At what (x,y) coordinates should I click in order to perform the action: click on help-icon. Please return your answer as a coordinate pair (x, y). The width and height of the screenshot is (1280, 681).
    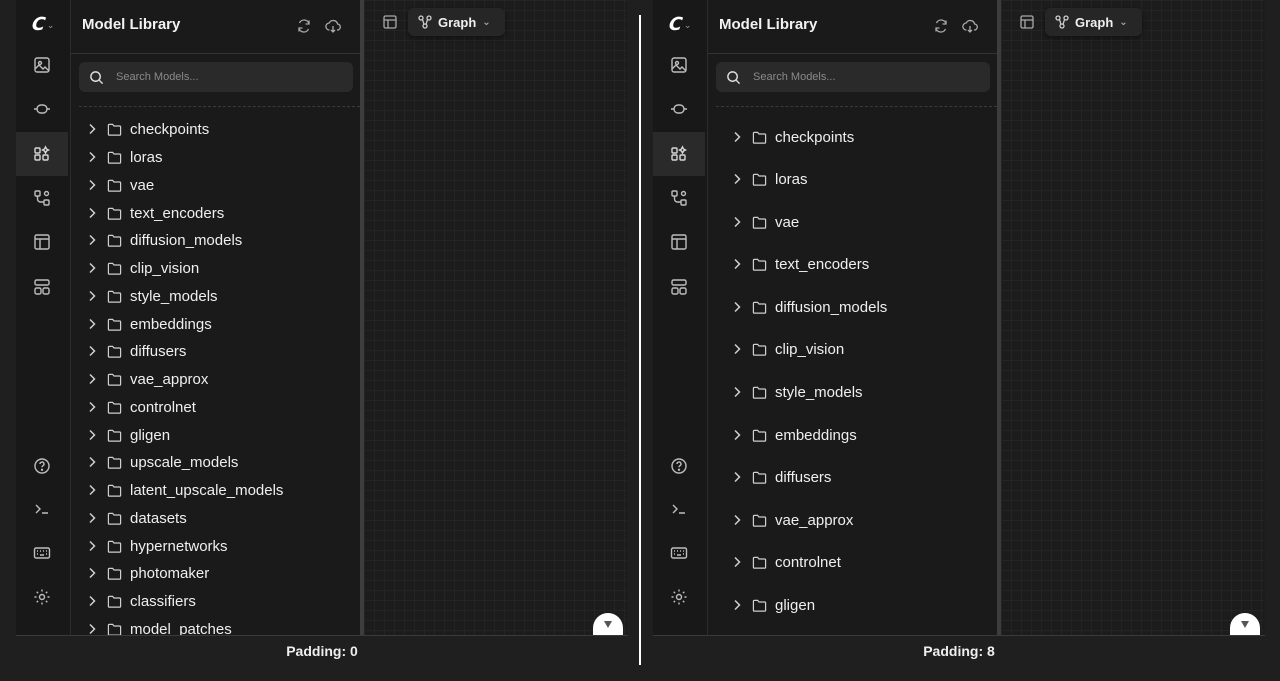
    Looking at the image, I should click on (679, 466).